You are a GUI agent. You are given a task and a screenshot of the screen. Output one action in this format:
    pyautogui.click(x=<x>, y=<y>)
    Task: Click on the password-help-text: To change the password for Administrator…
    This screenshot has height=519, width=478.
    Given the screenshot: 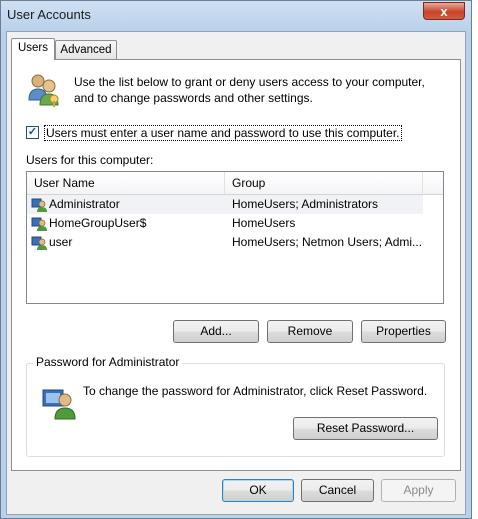 What is the action you would take?
    pyautogui.click(x=255, y=391)
    